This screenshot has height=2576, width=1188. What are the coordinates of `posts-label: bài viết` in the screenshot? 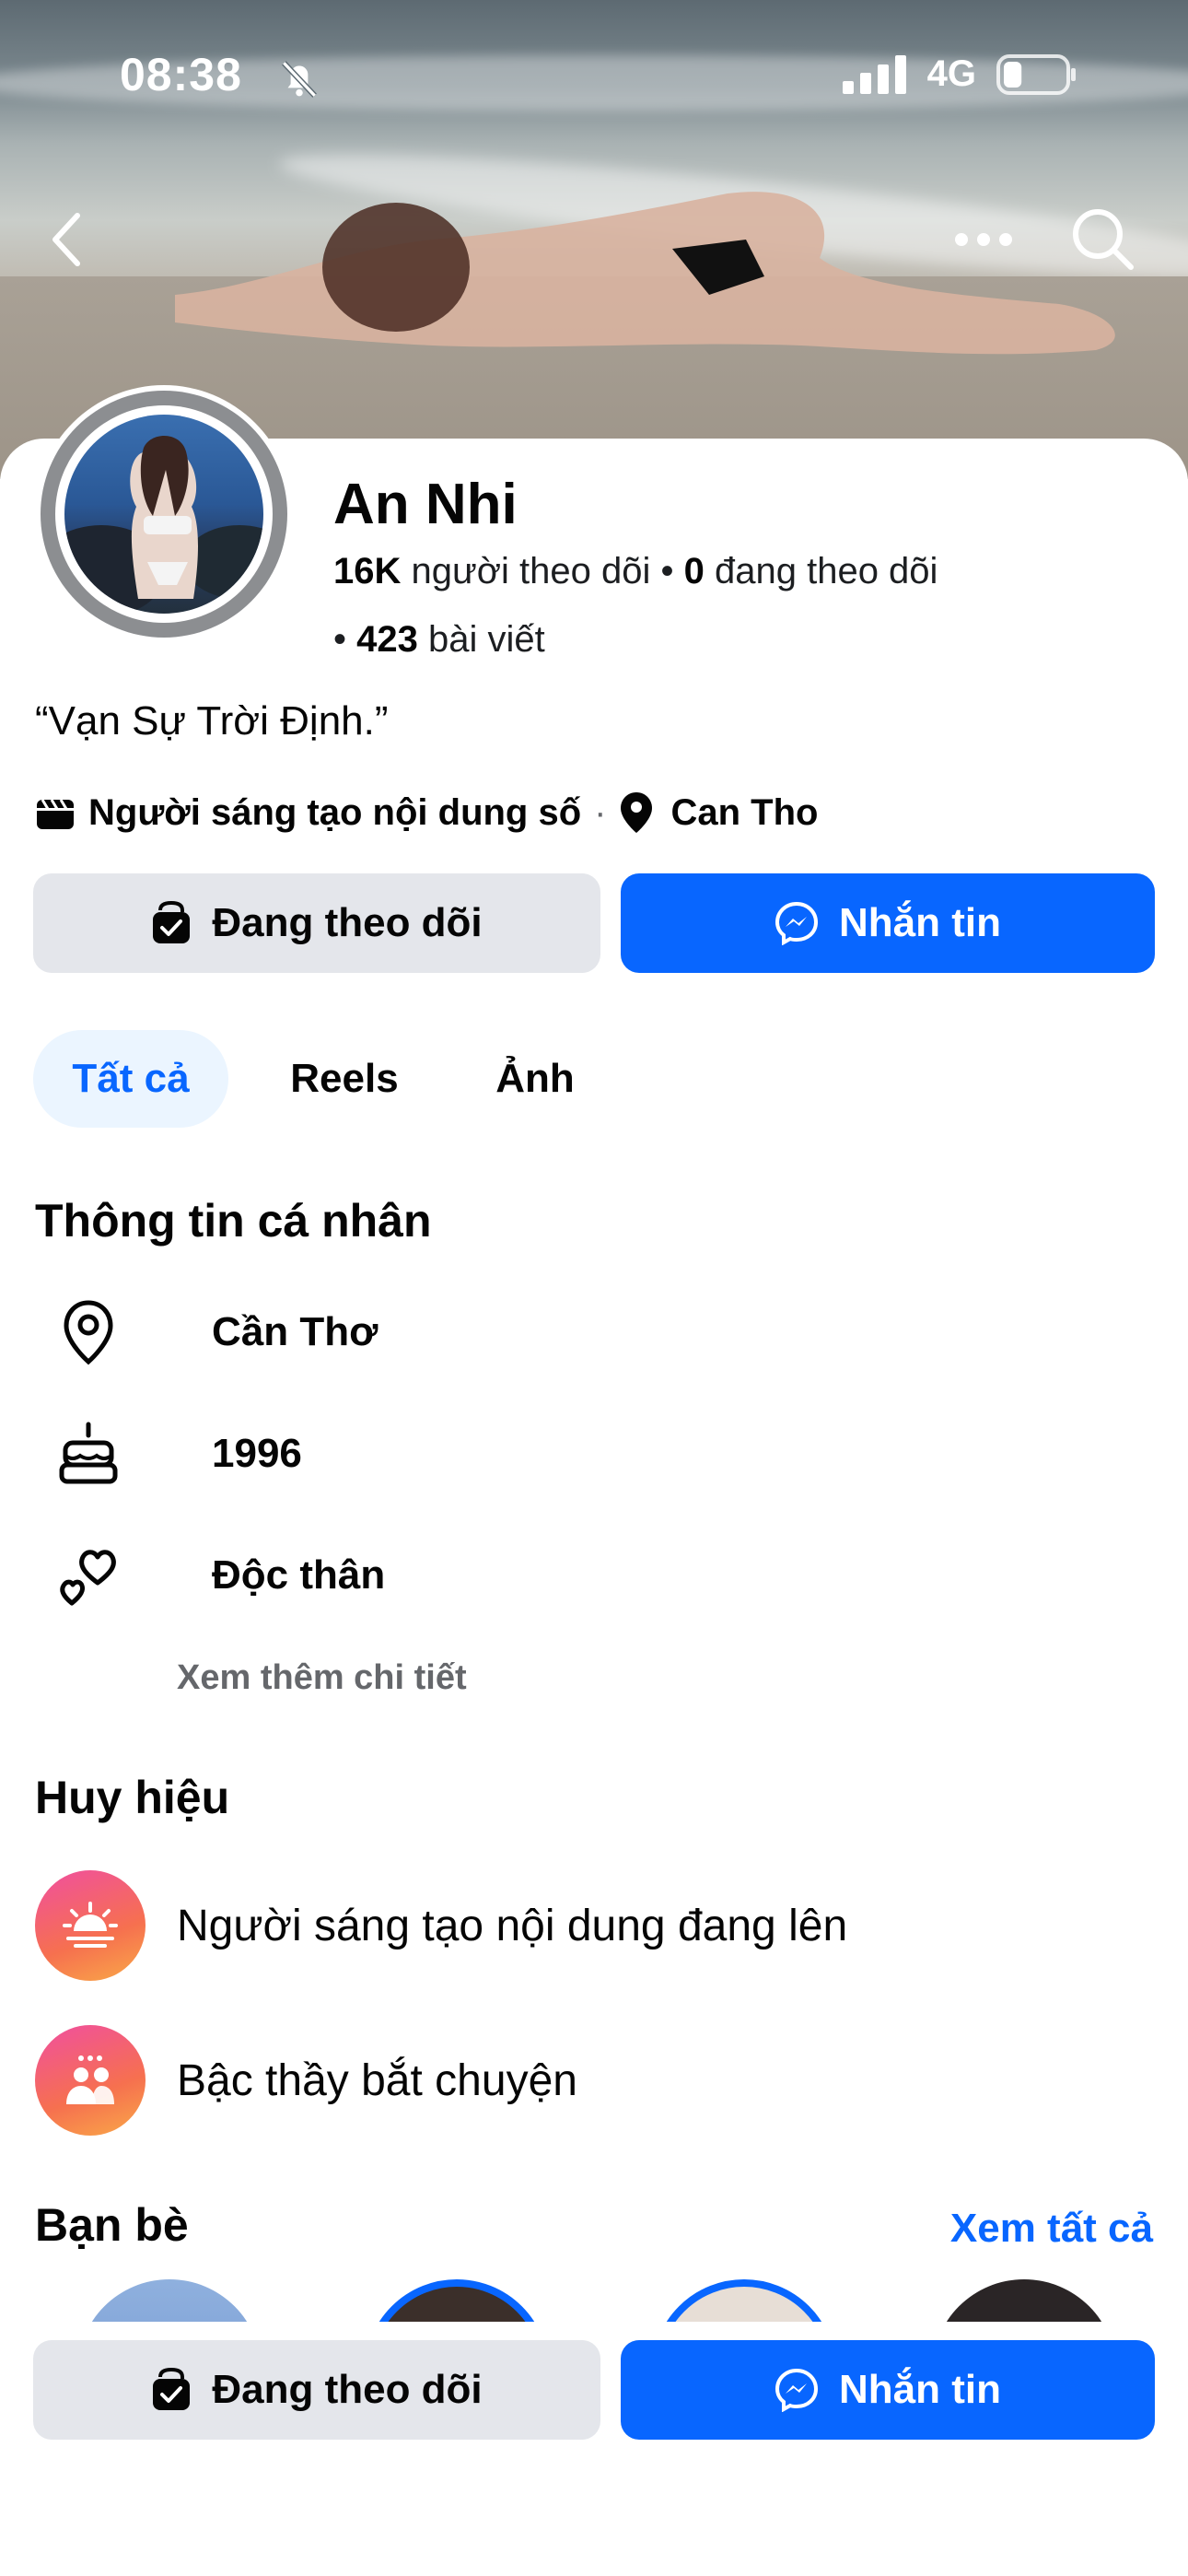 It's located at (486, 639).